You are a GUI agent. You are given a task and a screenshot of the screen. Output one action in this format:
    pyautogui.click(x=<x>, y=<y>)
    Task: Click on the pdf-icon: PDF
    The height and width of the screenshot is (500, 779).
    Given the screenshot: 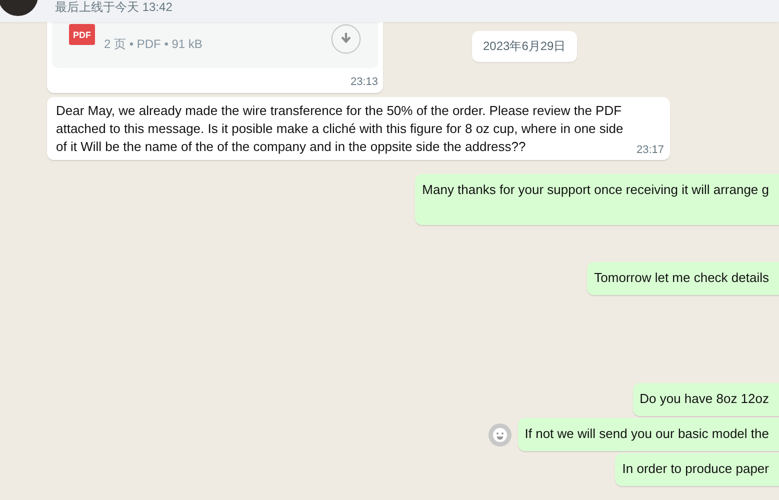 What is the action you would take?
    pyautogui.click(x=82, y=34)
    